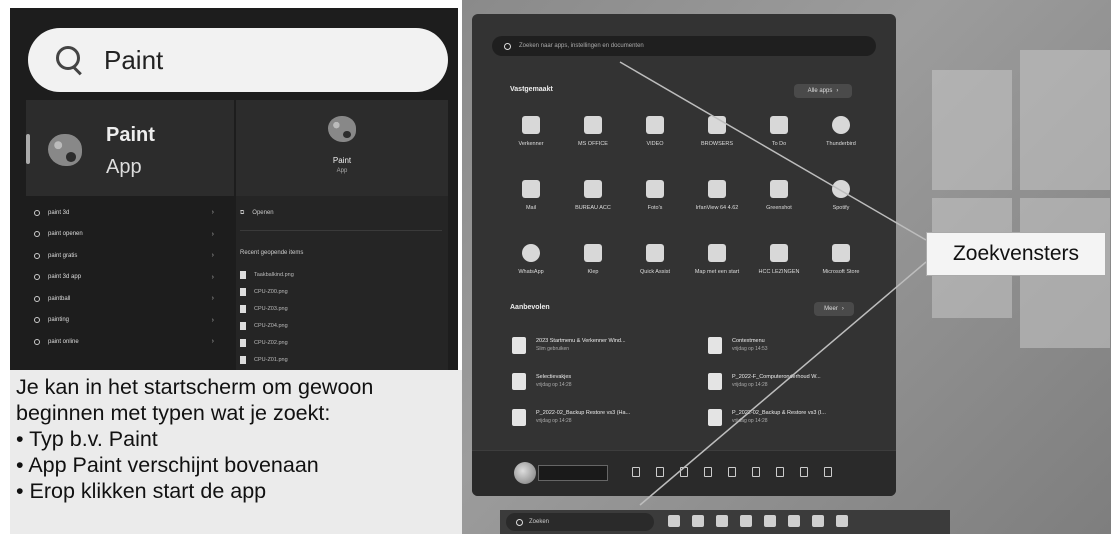  Describe the element at coordinates (790, 345) in the screenshot. I see `recommended-item: Contextmenu vrijdag op 14:53` at that location.